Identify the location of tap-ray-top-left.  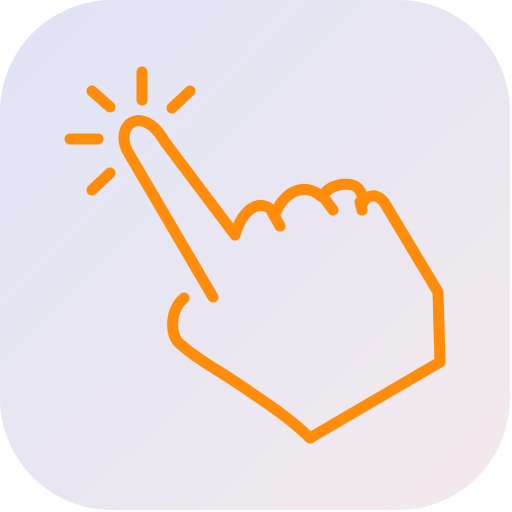
(101, 99).